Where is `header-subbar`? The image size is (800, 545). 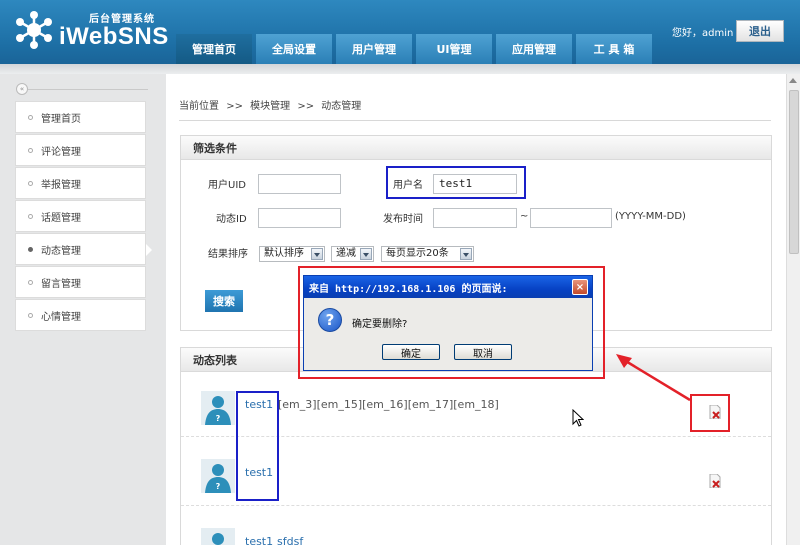 header-subbar is located at coordinates (400, 69).